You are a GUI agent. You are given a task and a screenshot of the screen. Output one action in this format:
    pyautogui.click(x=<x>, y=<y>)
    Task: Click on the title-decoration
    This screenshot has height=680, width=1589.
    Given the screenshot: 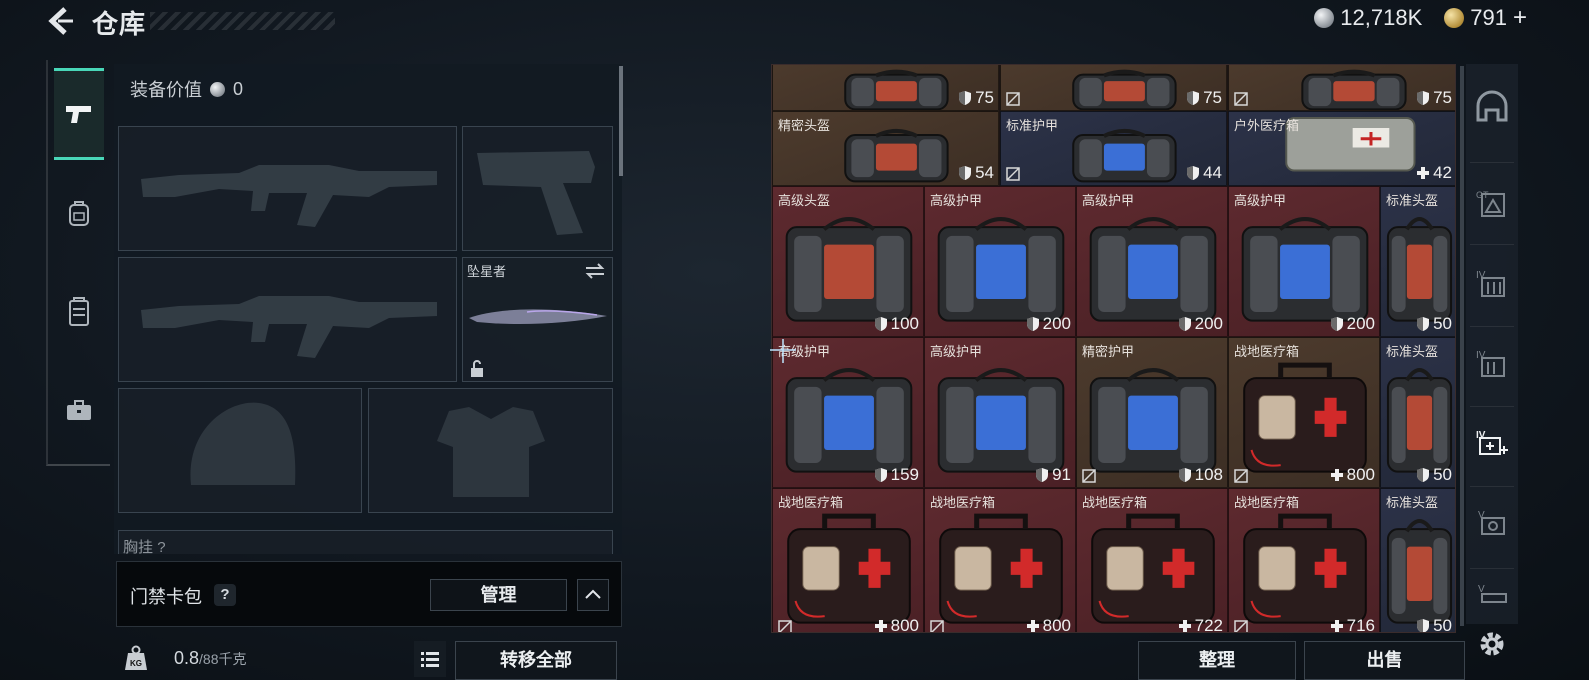 What is the action you would take?
    pyautogui.click(x=242, y=21)
    